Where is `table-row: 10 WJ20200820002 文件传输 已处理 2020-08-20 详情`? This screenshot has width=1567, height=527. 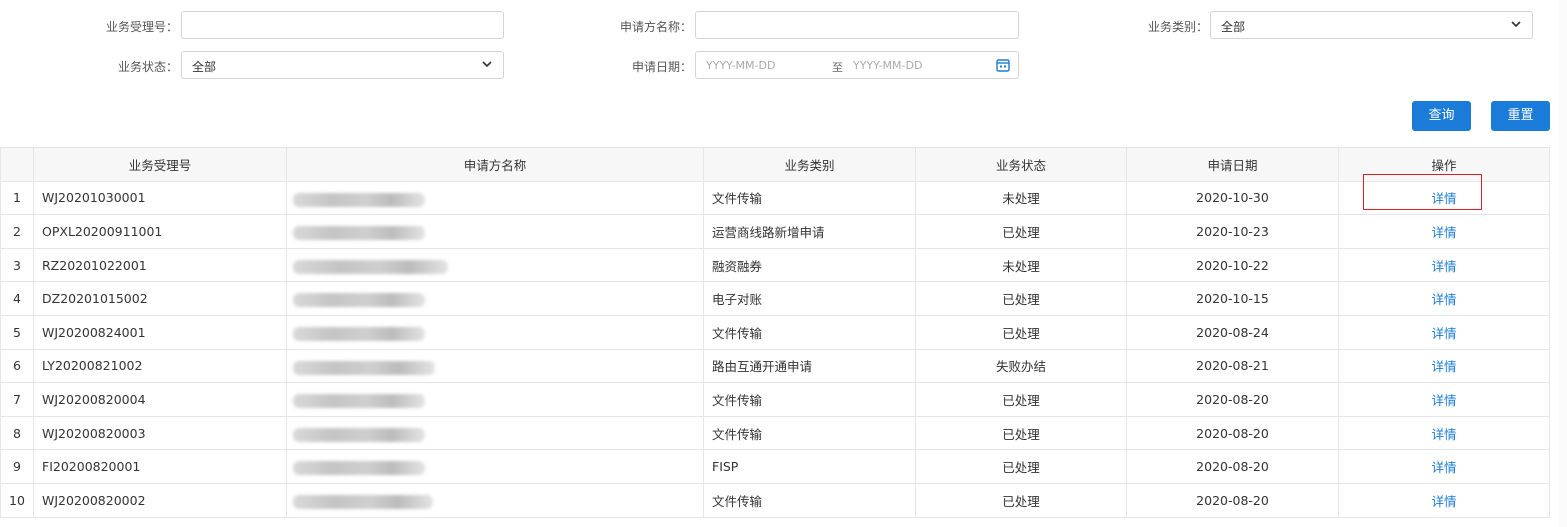
table-row: 10 WJ20200820002 文件传输 已处理 2020-08-20 详情 is located at coordinates (775, 500).